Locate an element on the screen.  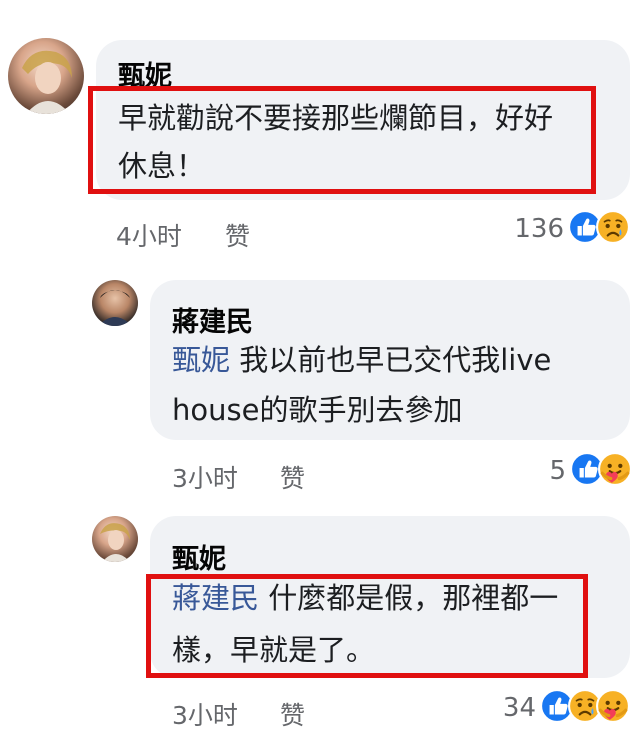
comment-author: 蔣建民 is located at coordinates (212, 319).